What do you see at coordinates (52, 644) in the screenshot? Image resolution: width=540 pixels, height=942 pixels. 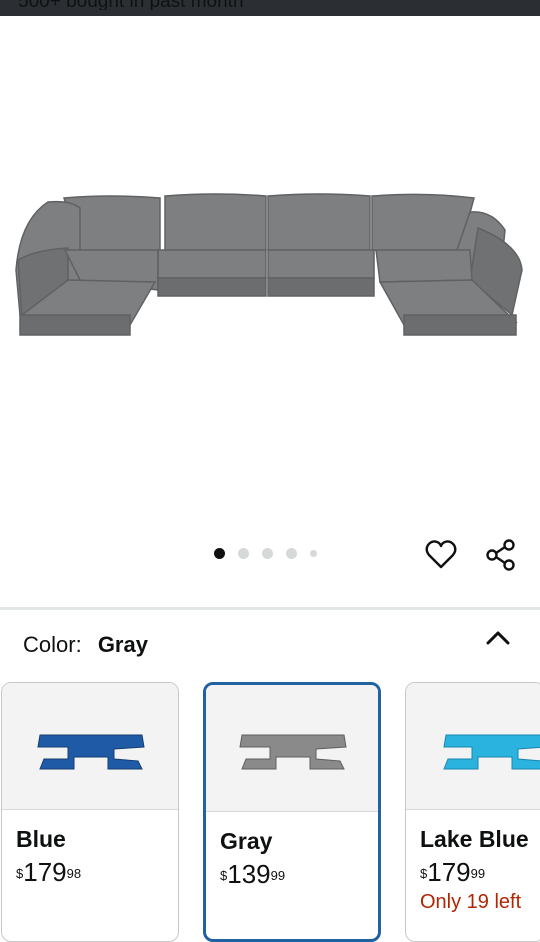 I see `color-label: Color:` at bounding box center [52, 644].